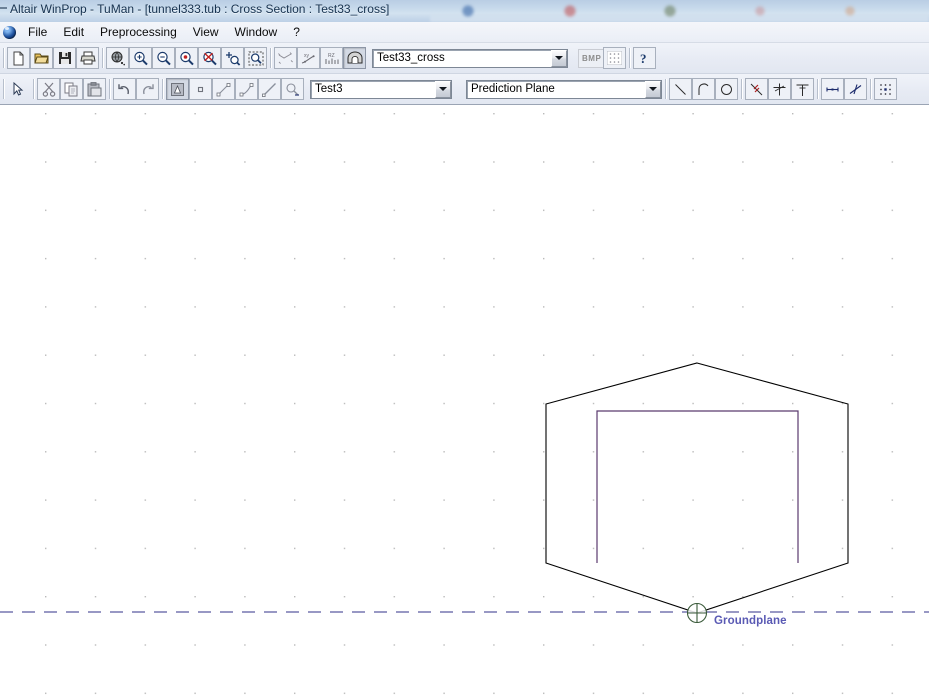 The image size is (929, 697). I want to click on curve-icon, so click(246, 89).